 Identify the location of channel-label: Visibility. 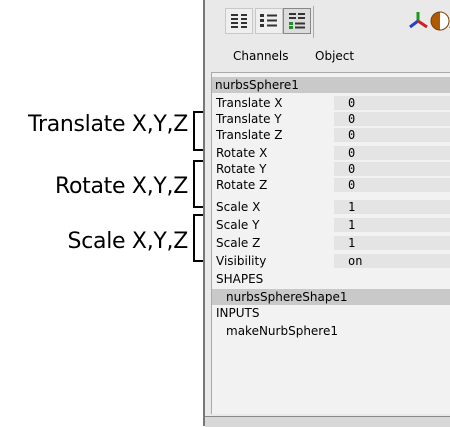
(241, 261).